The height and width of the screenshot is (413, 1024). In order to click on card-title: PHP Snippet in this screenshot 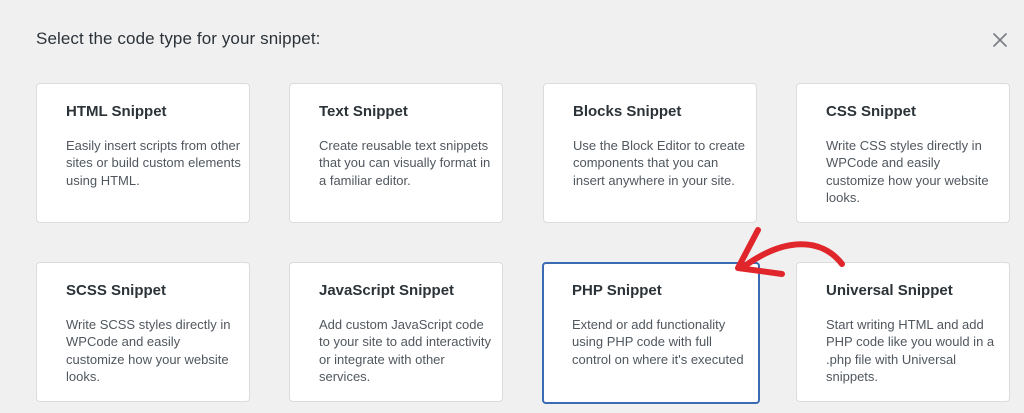, I will do `click(617, 290)`.